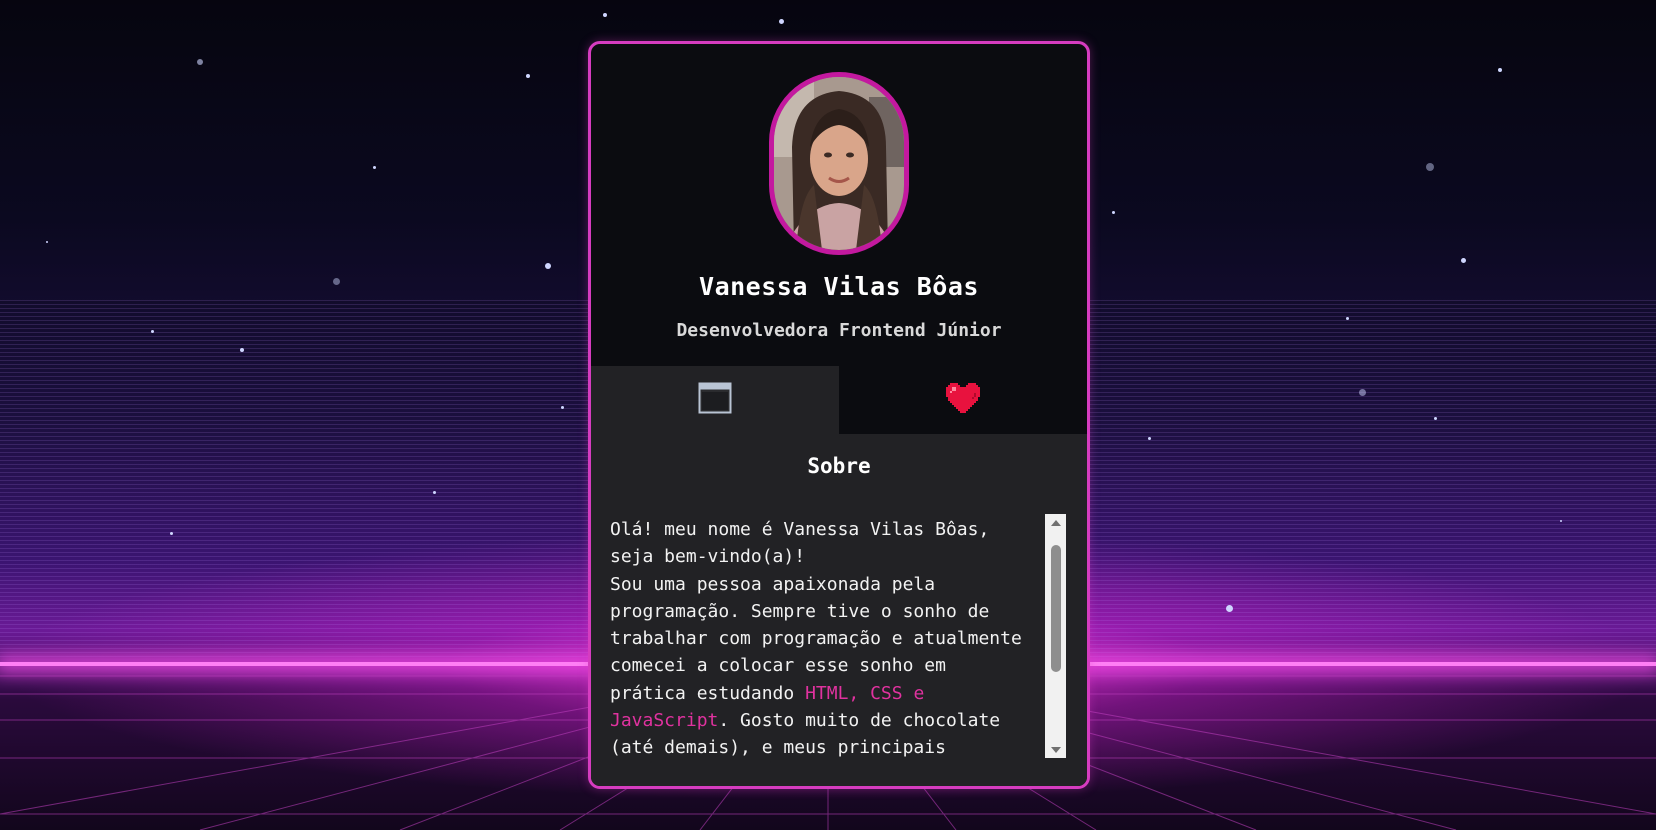 This screenshot has width=1656, height=830. What do you see at coordinates (1055, 522) in the screenshot?
I see `scroll-up-icon` at bounding box center [1055, 522].